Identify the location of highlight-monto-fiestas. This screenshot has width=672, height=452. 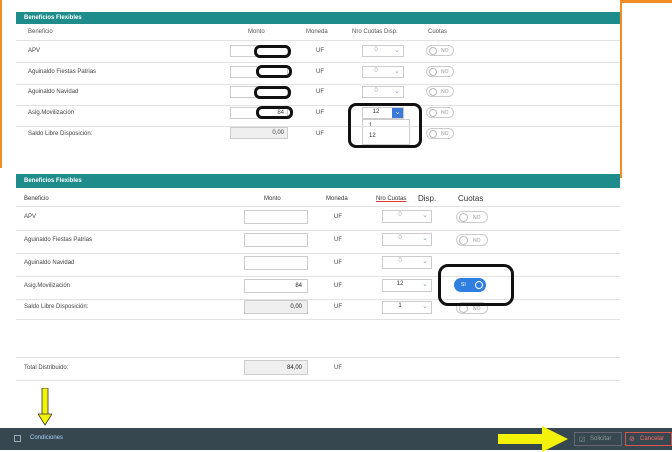
(274, 71).